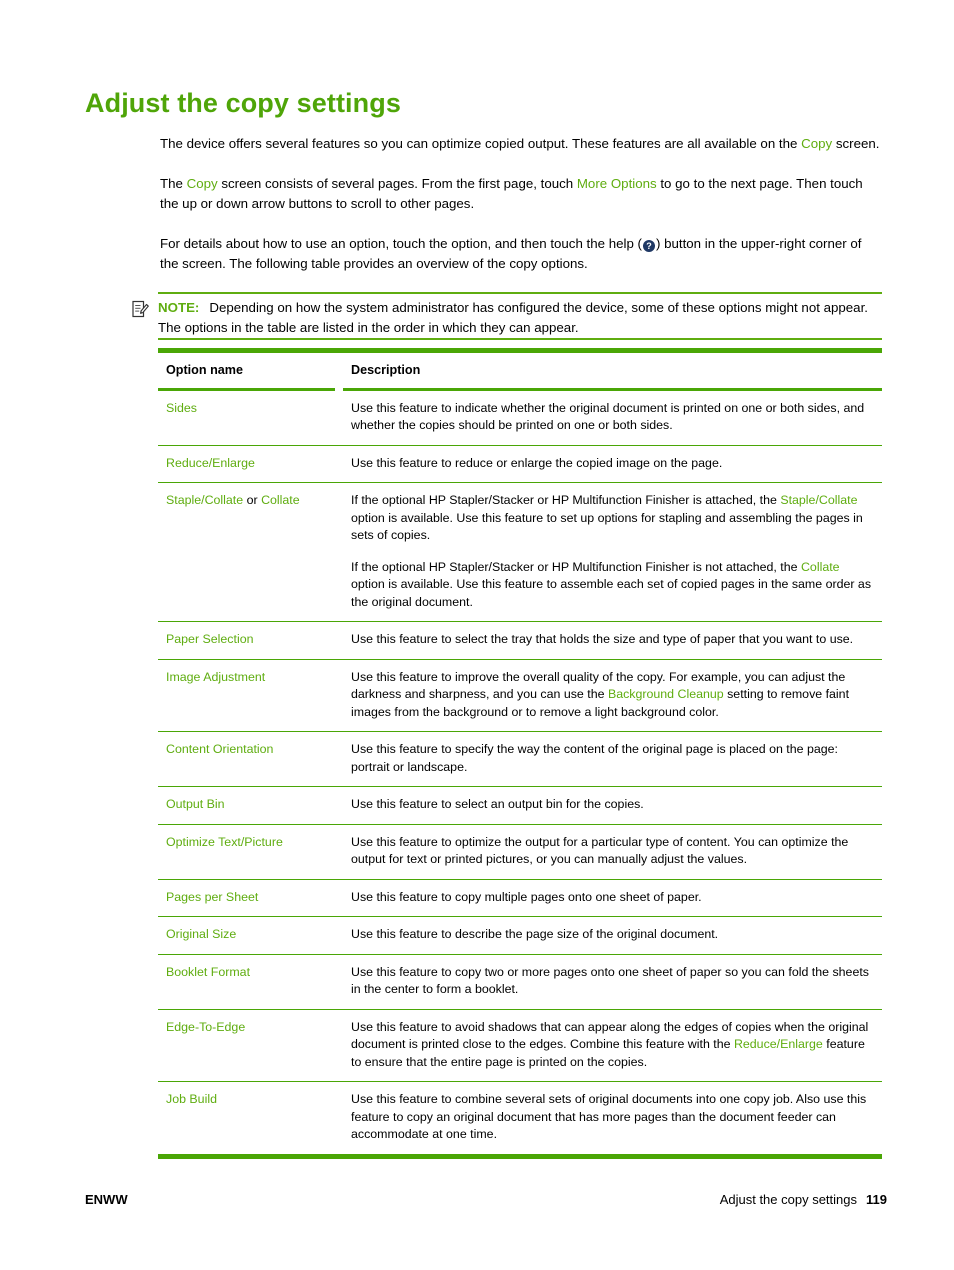 Image resolution: width=954 pixels, height=1270 pixels. What do you see at coordinates (386, 370) in the screenshot?
I see `column-header-description: Description` at bounding box center [386, 370].